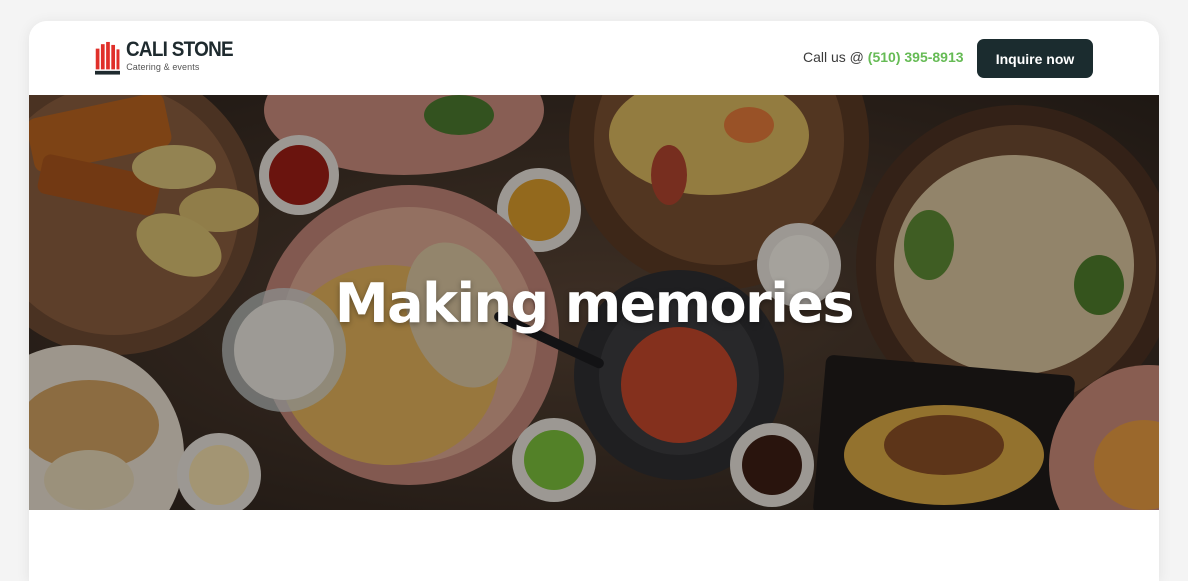  What do you see at coordinates (1035, 58) in the screenshot?
I see `inquire-now-button: Inquire now` at bounding box center [1035, 58].